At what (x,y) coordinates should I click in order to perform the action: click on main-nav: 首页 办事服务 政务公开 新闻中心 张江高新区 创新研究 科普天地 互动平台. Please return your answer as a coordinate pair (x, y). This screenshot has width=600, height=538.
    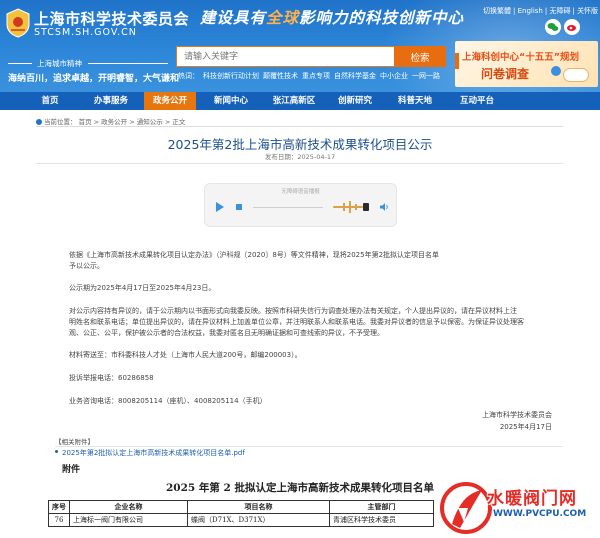
    Looking at the image, I should click on (300, 101).